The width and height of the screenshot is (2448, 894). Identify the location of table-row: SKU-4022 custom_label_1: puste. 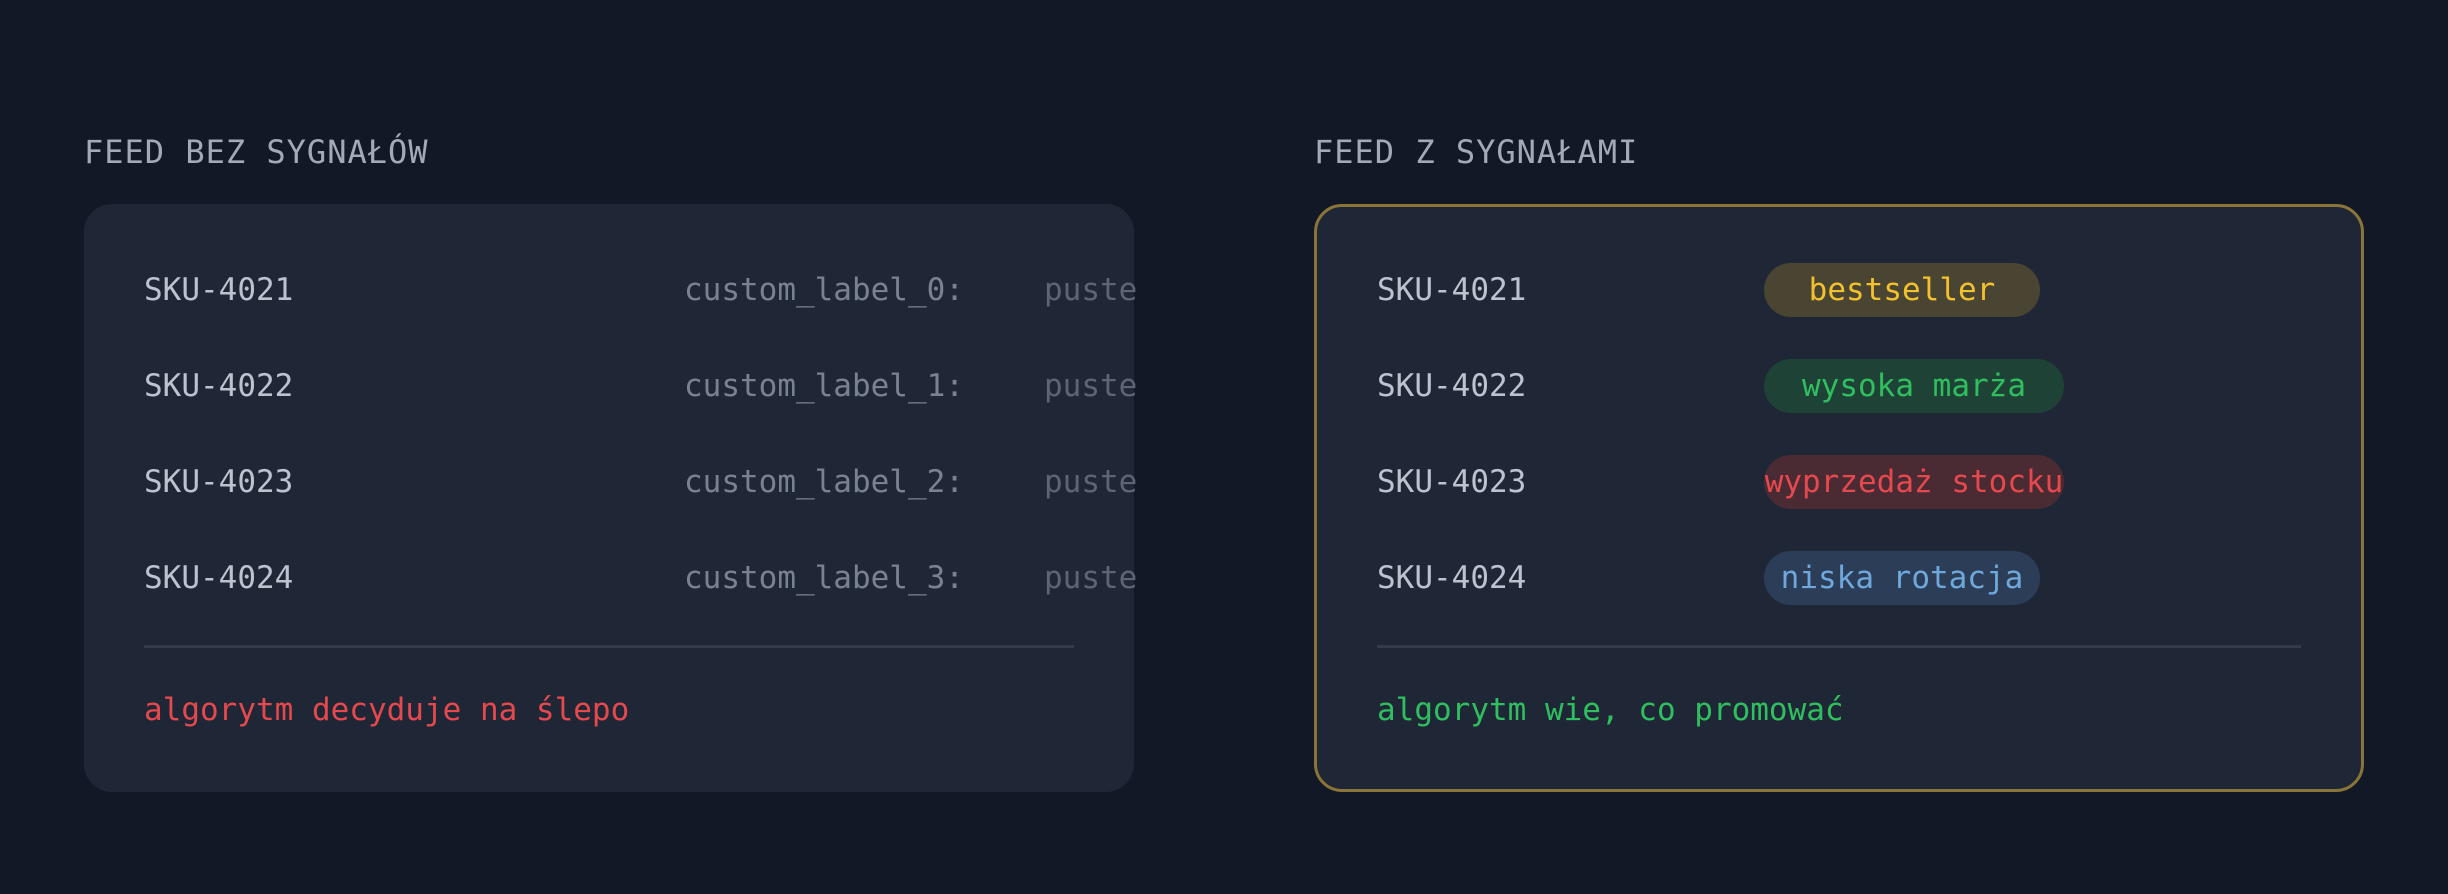
(640, 386).